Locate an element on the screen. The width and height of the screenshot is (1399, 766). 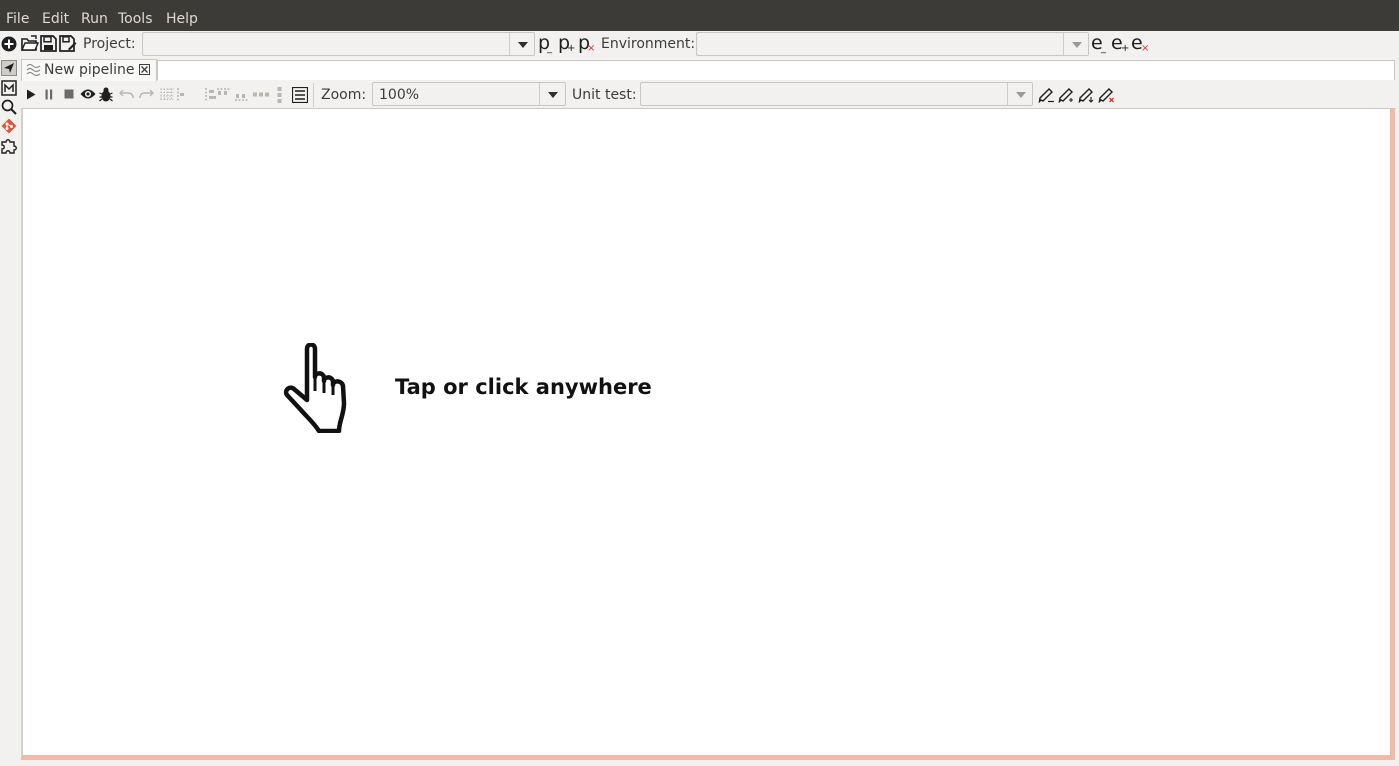
preview-icon is located at coordinates (88, 94).